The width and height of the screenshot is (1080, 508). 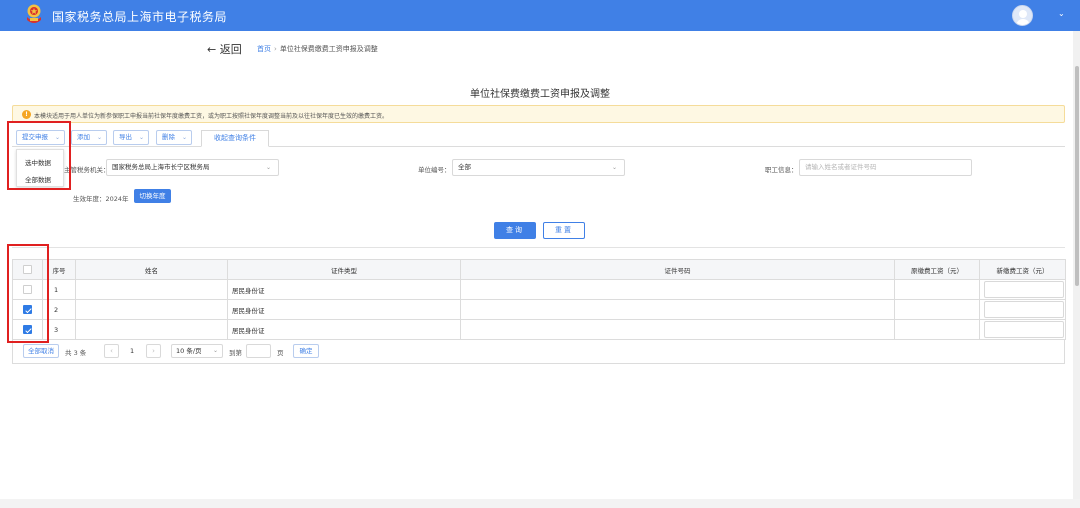 I want to click on goto-confirm-button: 确定, so click(x=306, y=351).